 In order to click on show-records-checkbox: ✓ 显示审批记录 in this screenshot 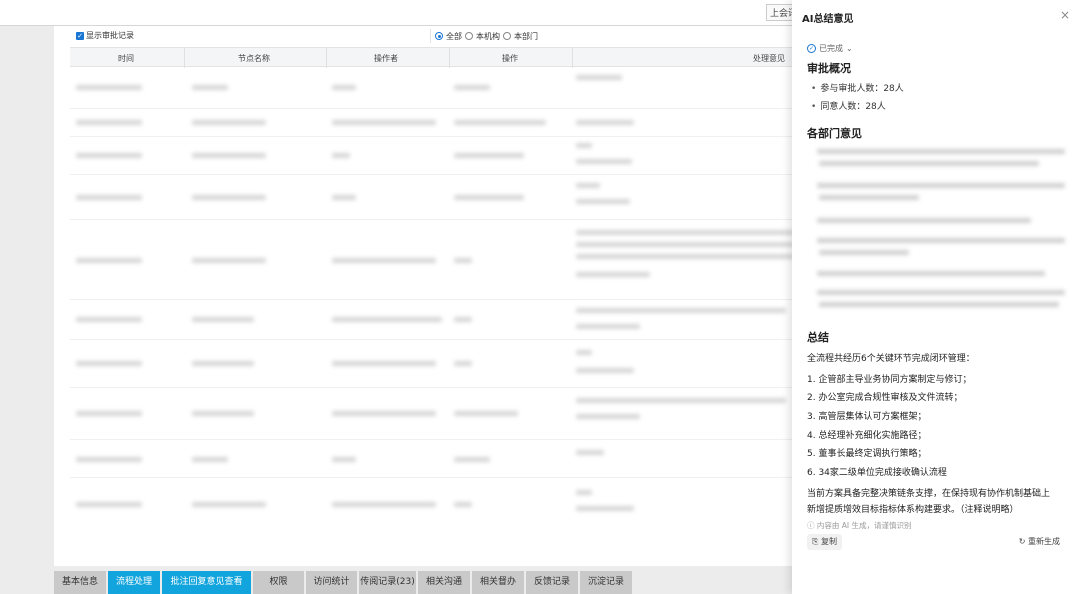, I will do `click(105, 35)`.